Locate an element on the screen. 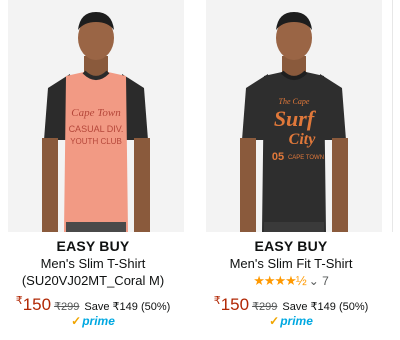 The height and width of the screenshot is (340, 400). product-title: Men's Slim T-Shirt is located at coordinates (93, 263).